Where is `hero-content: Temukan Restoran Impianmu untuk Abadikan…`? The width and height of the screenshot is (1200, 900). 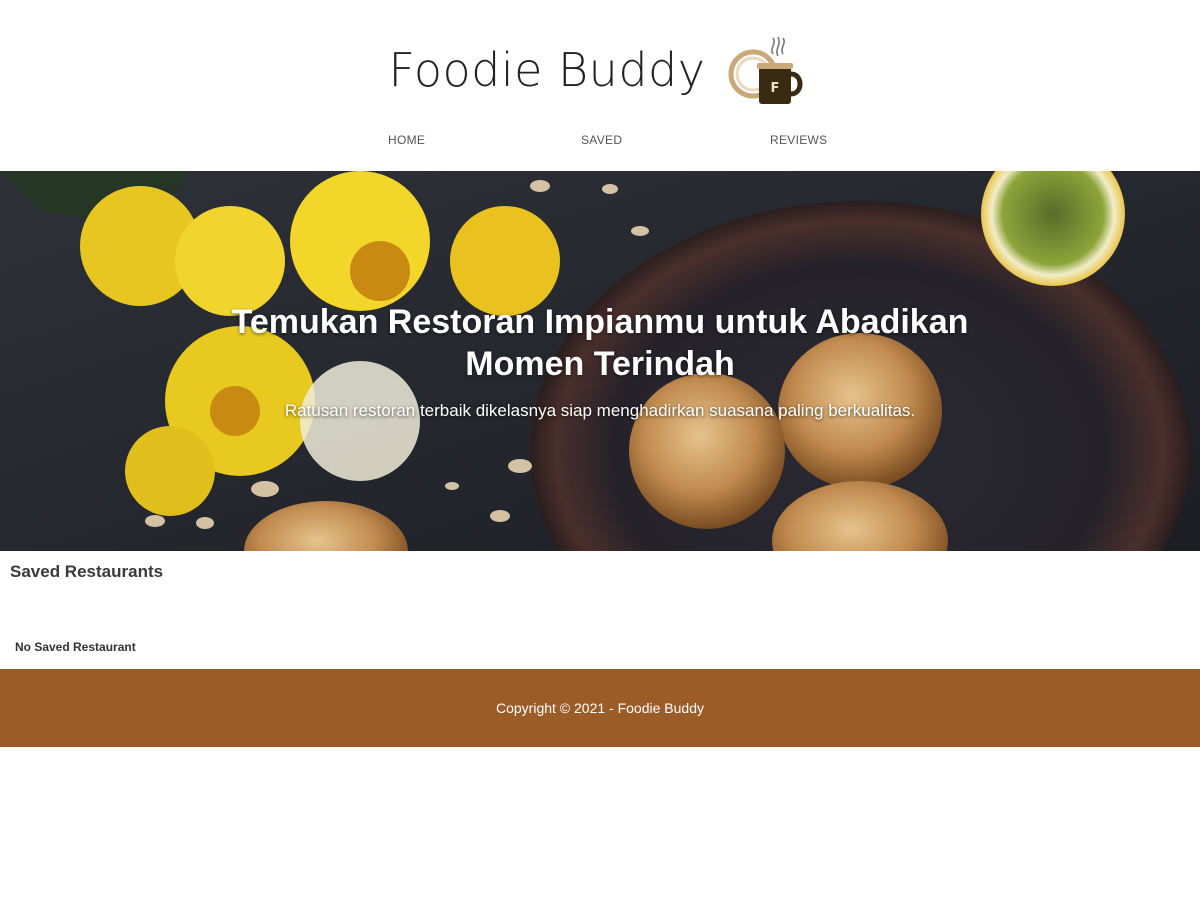 hero-content: Temukan Restoran Impianmu untuk Abadikan… is located at coordinates (600, 361).